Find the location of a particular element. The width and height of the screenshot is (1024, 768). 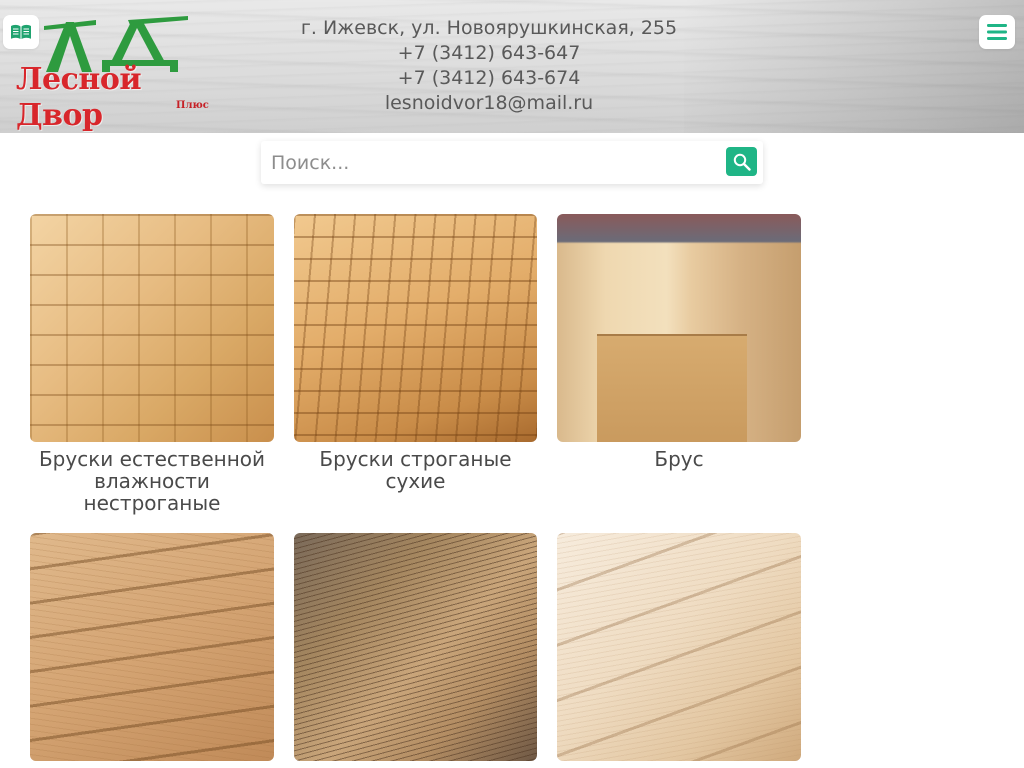

product-image-boards is located at coordinates (152, 647).